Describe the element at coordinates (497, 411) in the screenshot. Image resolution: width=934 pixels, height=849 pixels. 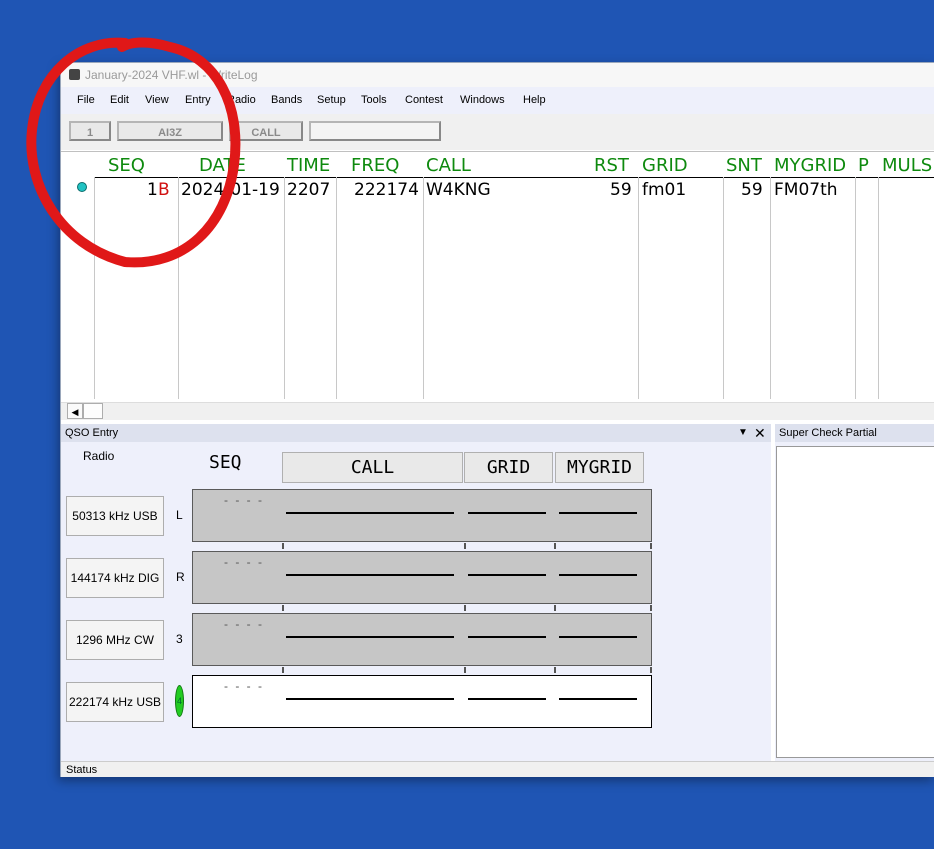
I see `horizontal-scrollbar: ◀` at that location.